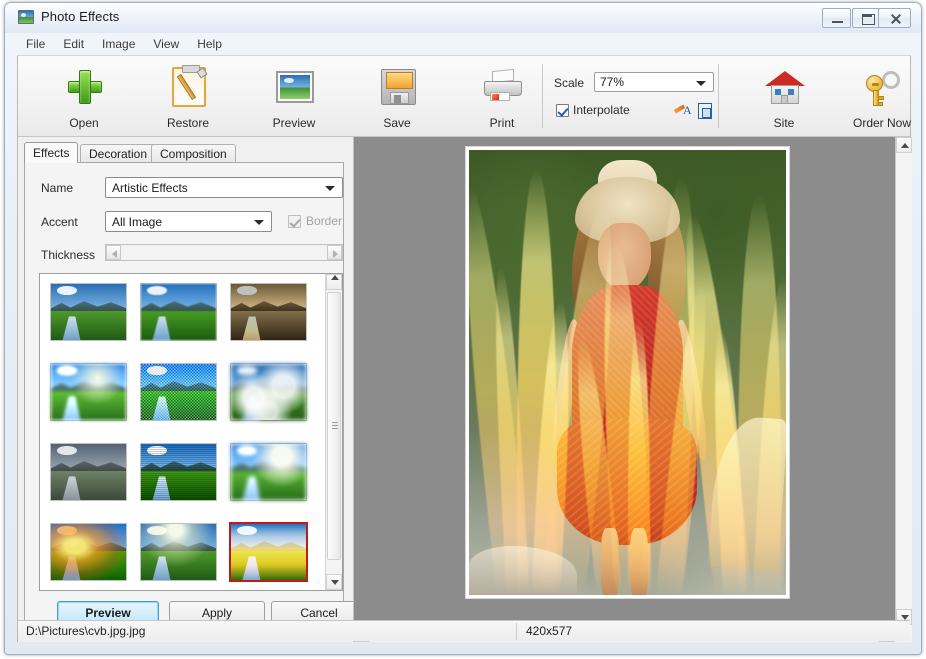 The width and height of the screenshot is (926, 659). What do you see at coordinates (784, 123) in the screenshot?
I see `site-button-label: Site` at bounding box center [784, 123].